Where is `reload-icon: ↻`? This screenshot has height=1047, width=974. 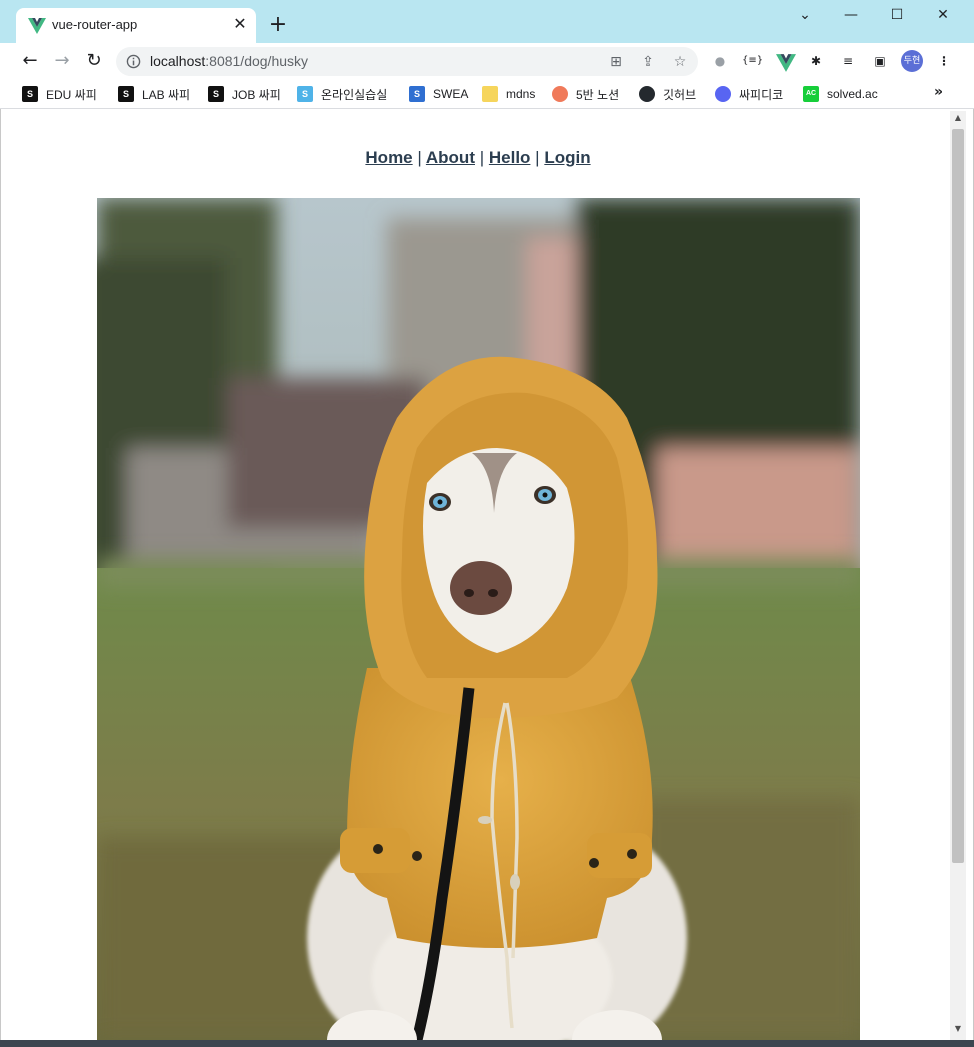
reload-icon: ↻ is located at coordinates (94, 61).